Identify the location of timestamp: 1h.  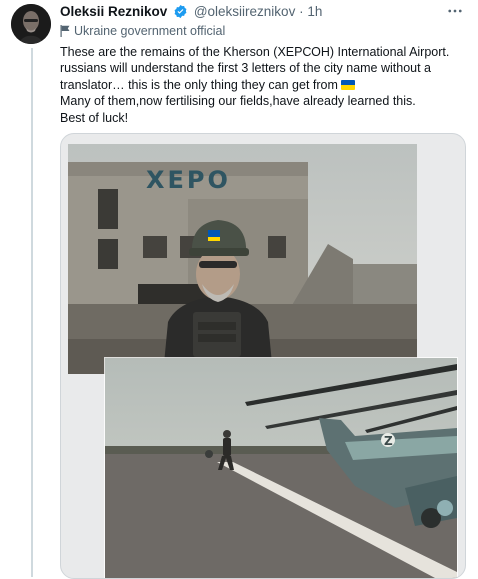
(314, 11).